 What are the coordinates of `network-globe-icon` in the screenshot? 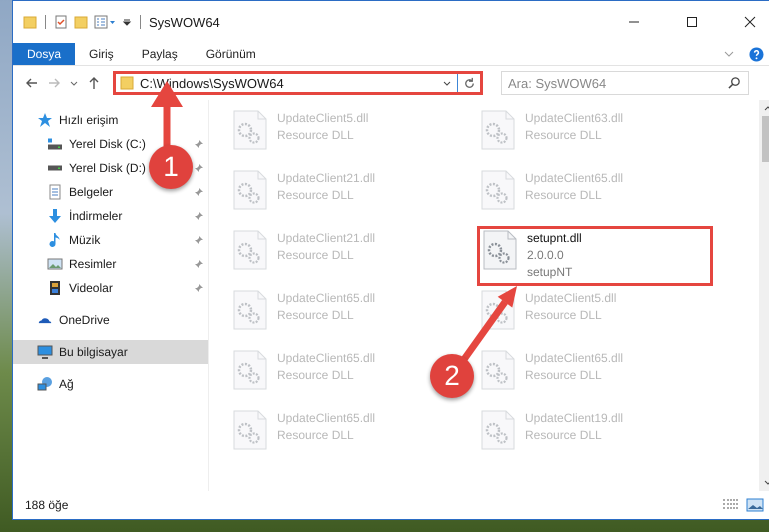 It's located at (45, 384).